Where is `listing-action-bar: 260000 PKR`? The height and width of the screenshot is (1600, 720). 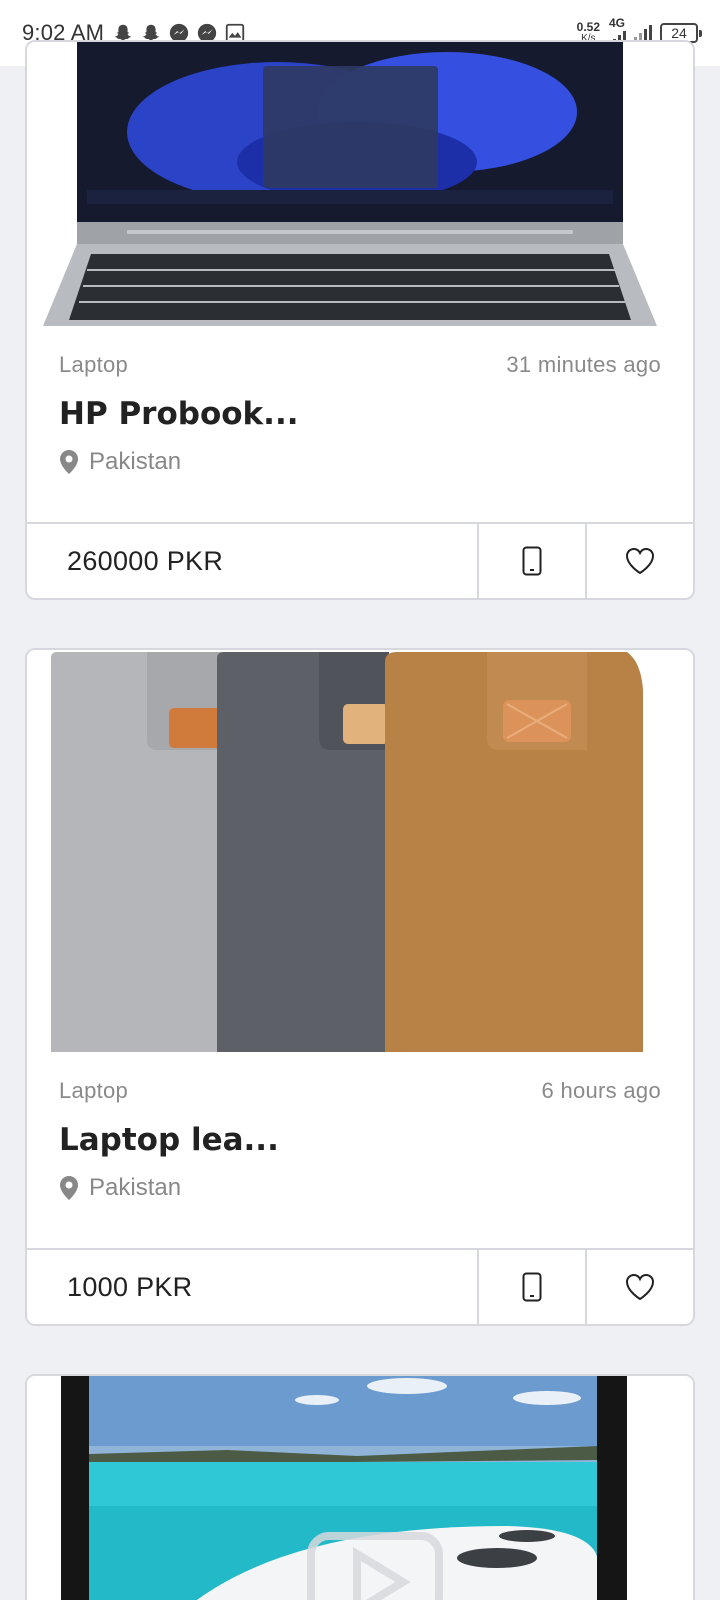 listing-action-bar: 260000 PKR is located at coordinates (360, 560).